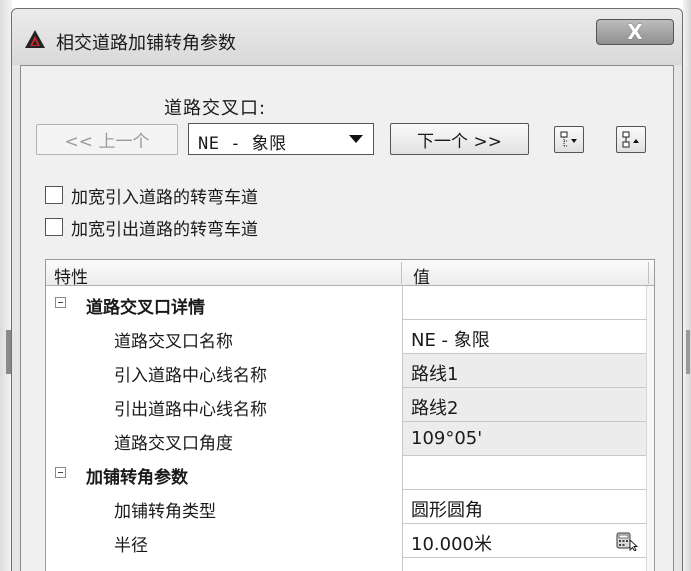 Image resolution: width=691 pixels, height=571 pixels. I want to click on property-value: 109°05', so click(447, 438).